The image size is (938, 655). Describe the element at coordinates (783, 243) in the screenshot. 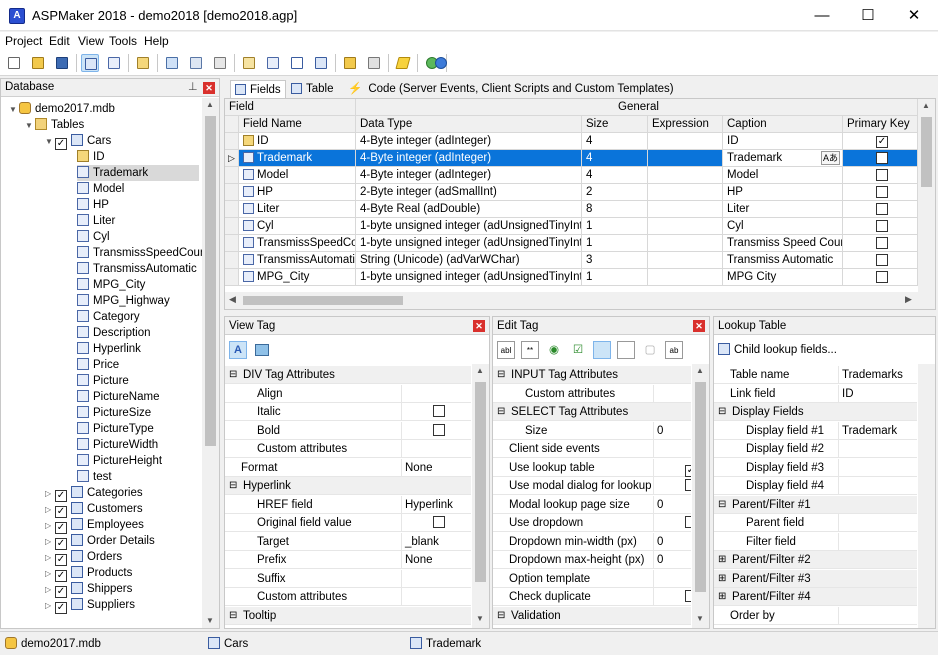

I see `grid-cell-caption: Transmiss Speed Count` at that location.